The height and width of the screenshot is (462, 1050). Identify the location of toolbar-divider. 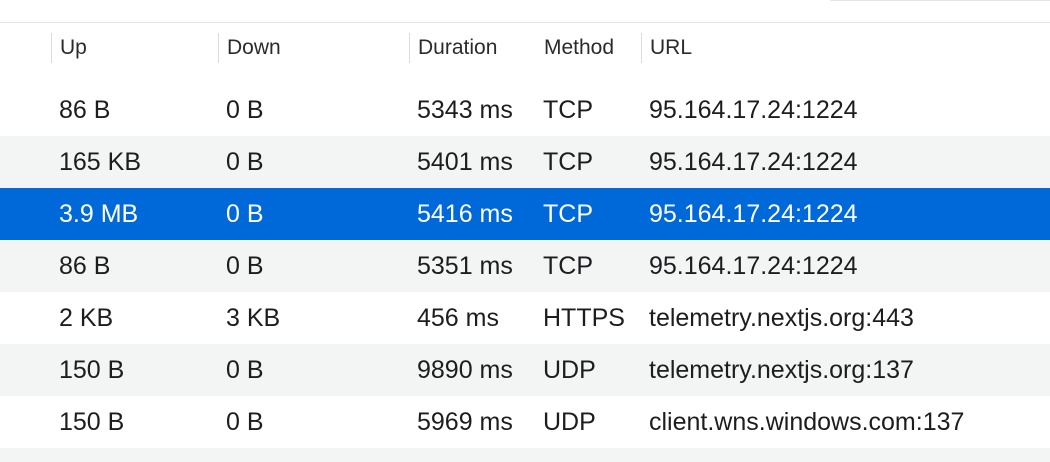
(525, 11).